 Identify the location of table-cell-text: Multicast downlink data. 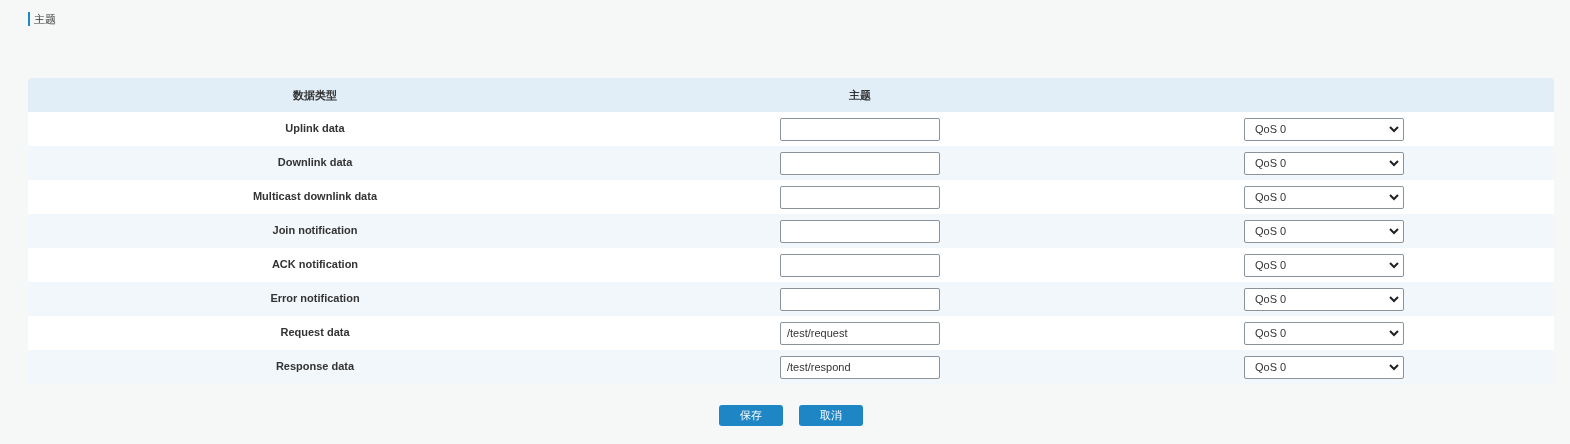
(315, 196).